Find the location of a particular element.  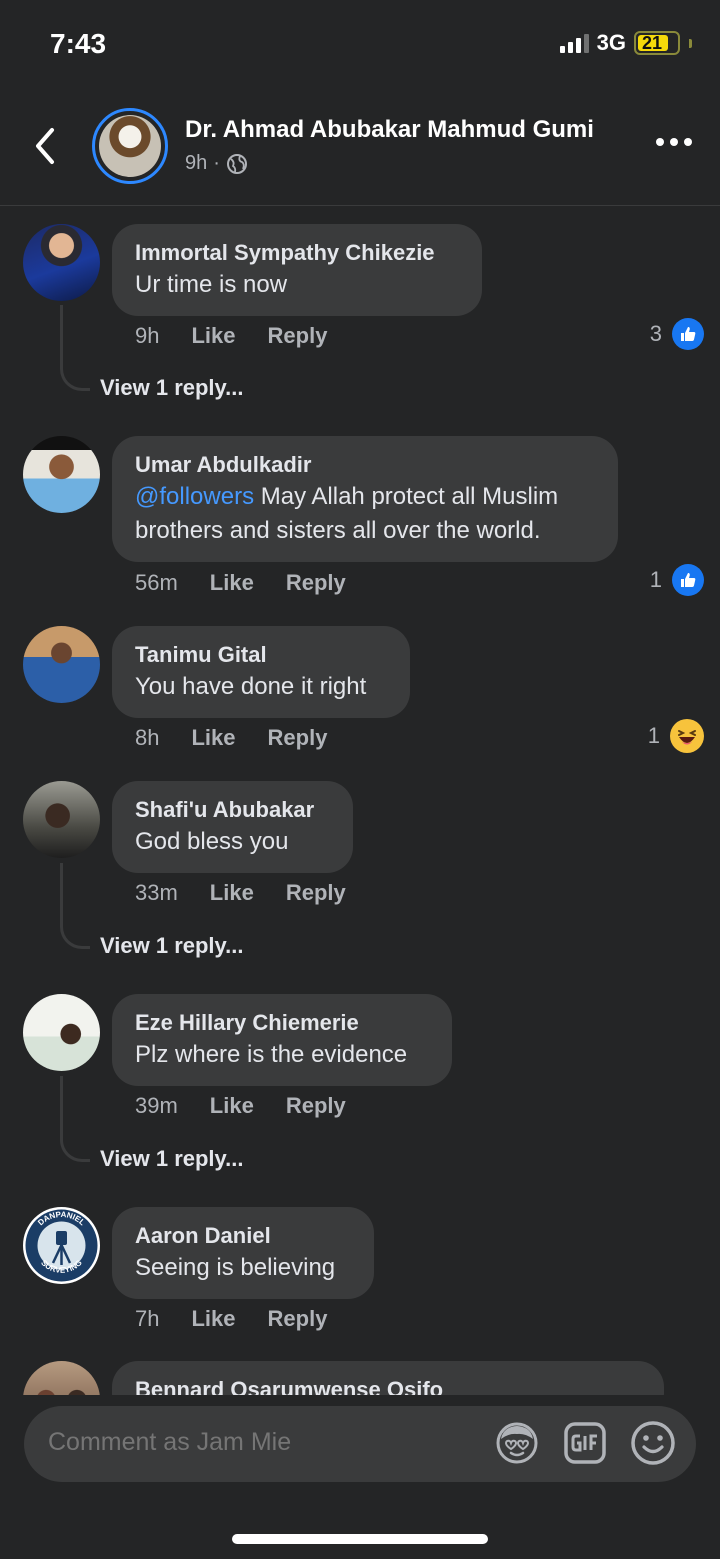

author-name: Dr. Ahmad Abubakar Mahmud Gumi is located at coordinates (389, 130).